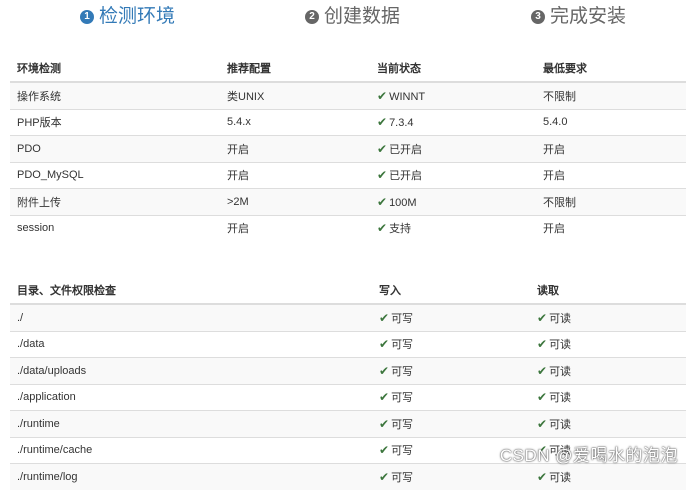  Describe the element at coordinates (191, 344) in the screenshot. I see `dir-path: ./data` at that location.